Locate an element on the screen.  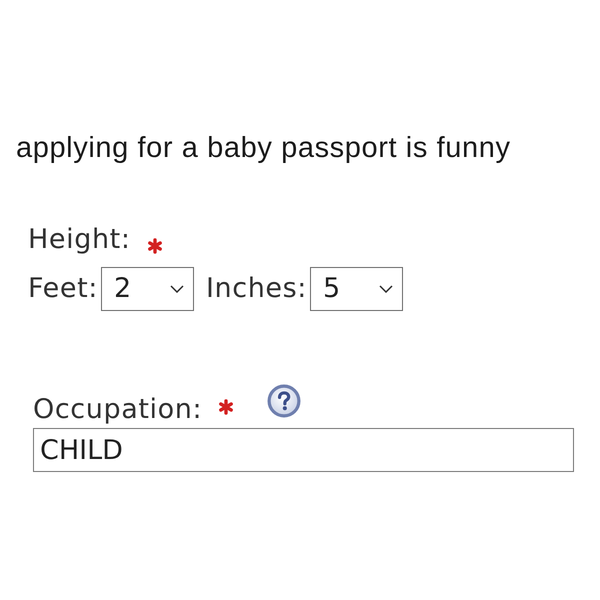
text-input: CHILD is located at coordinates (303, 450).